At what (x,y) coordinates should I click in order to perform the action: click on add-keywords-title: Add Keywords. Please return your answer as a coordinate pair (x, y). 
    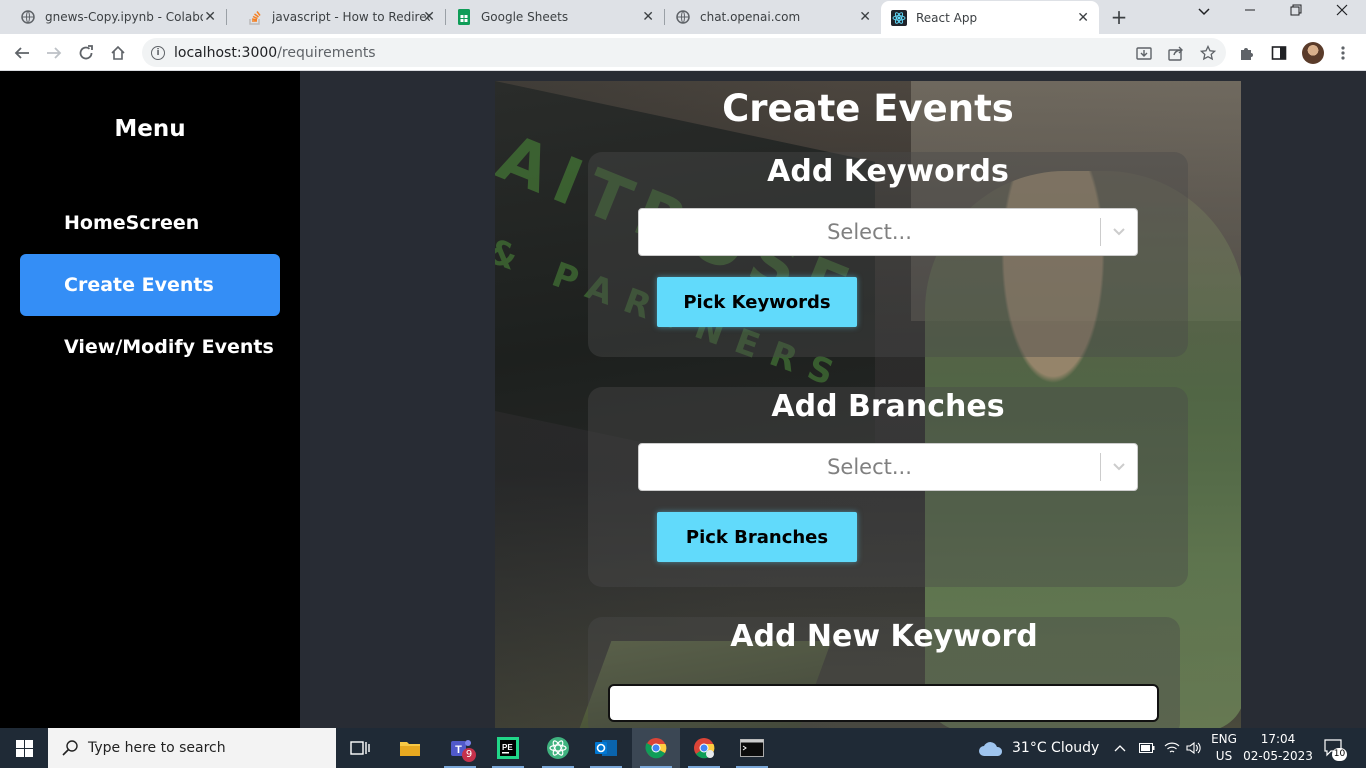
    Looking at the image, I should click on (888, 171).